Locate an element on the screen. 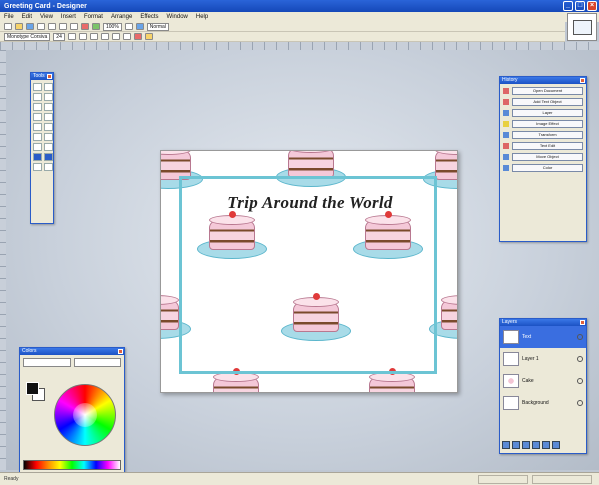 The height and width of the screenshot is (485, 599). navigator-thumbnail is located at coordinates (582, 27).